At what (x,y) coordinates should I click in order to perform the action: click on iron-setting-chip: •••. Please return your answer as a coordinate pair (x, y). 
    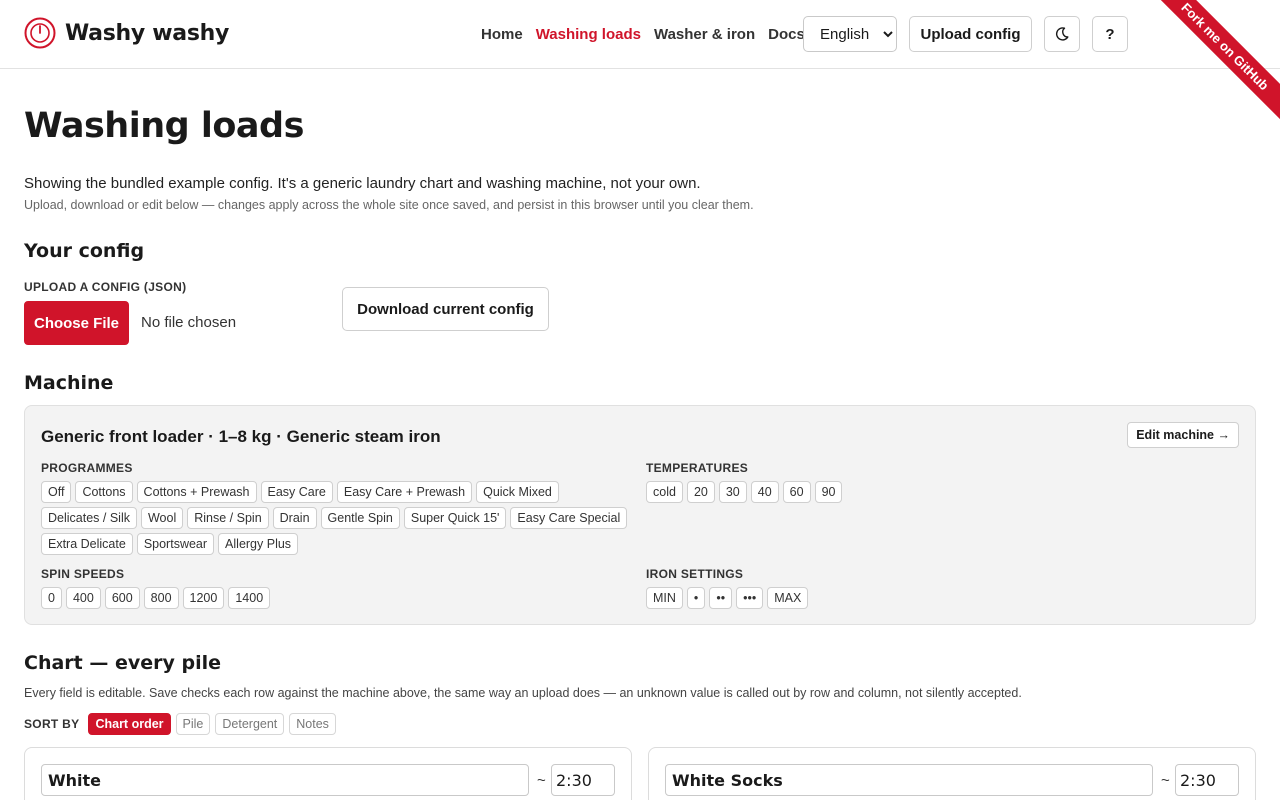
    Looking at the image, I should click on (750, 598).